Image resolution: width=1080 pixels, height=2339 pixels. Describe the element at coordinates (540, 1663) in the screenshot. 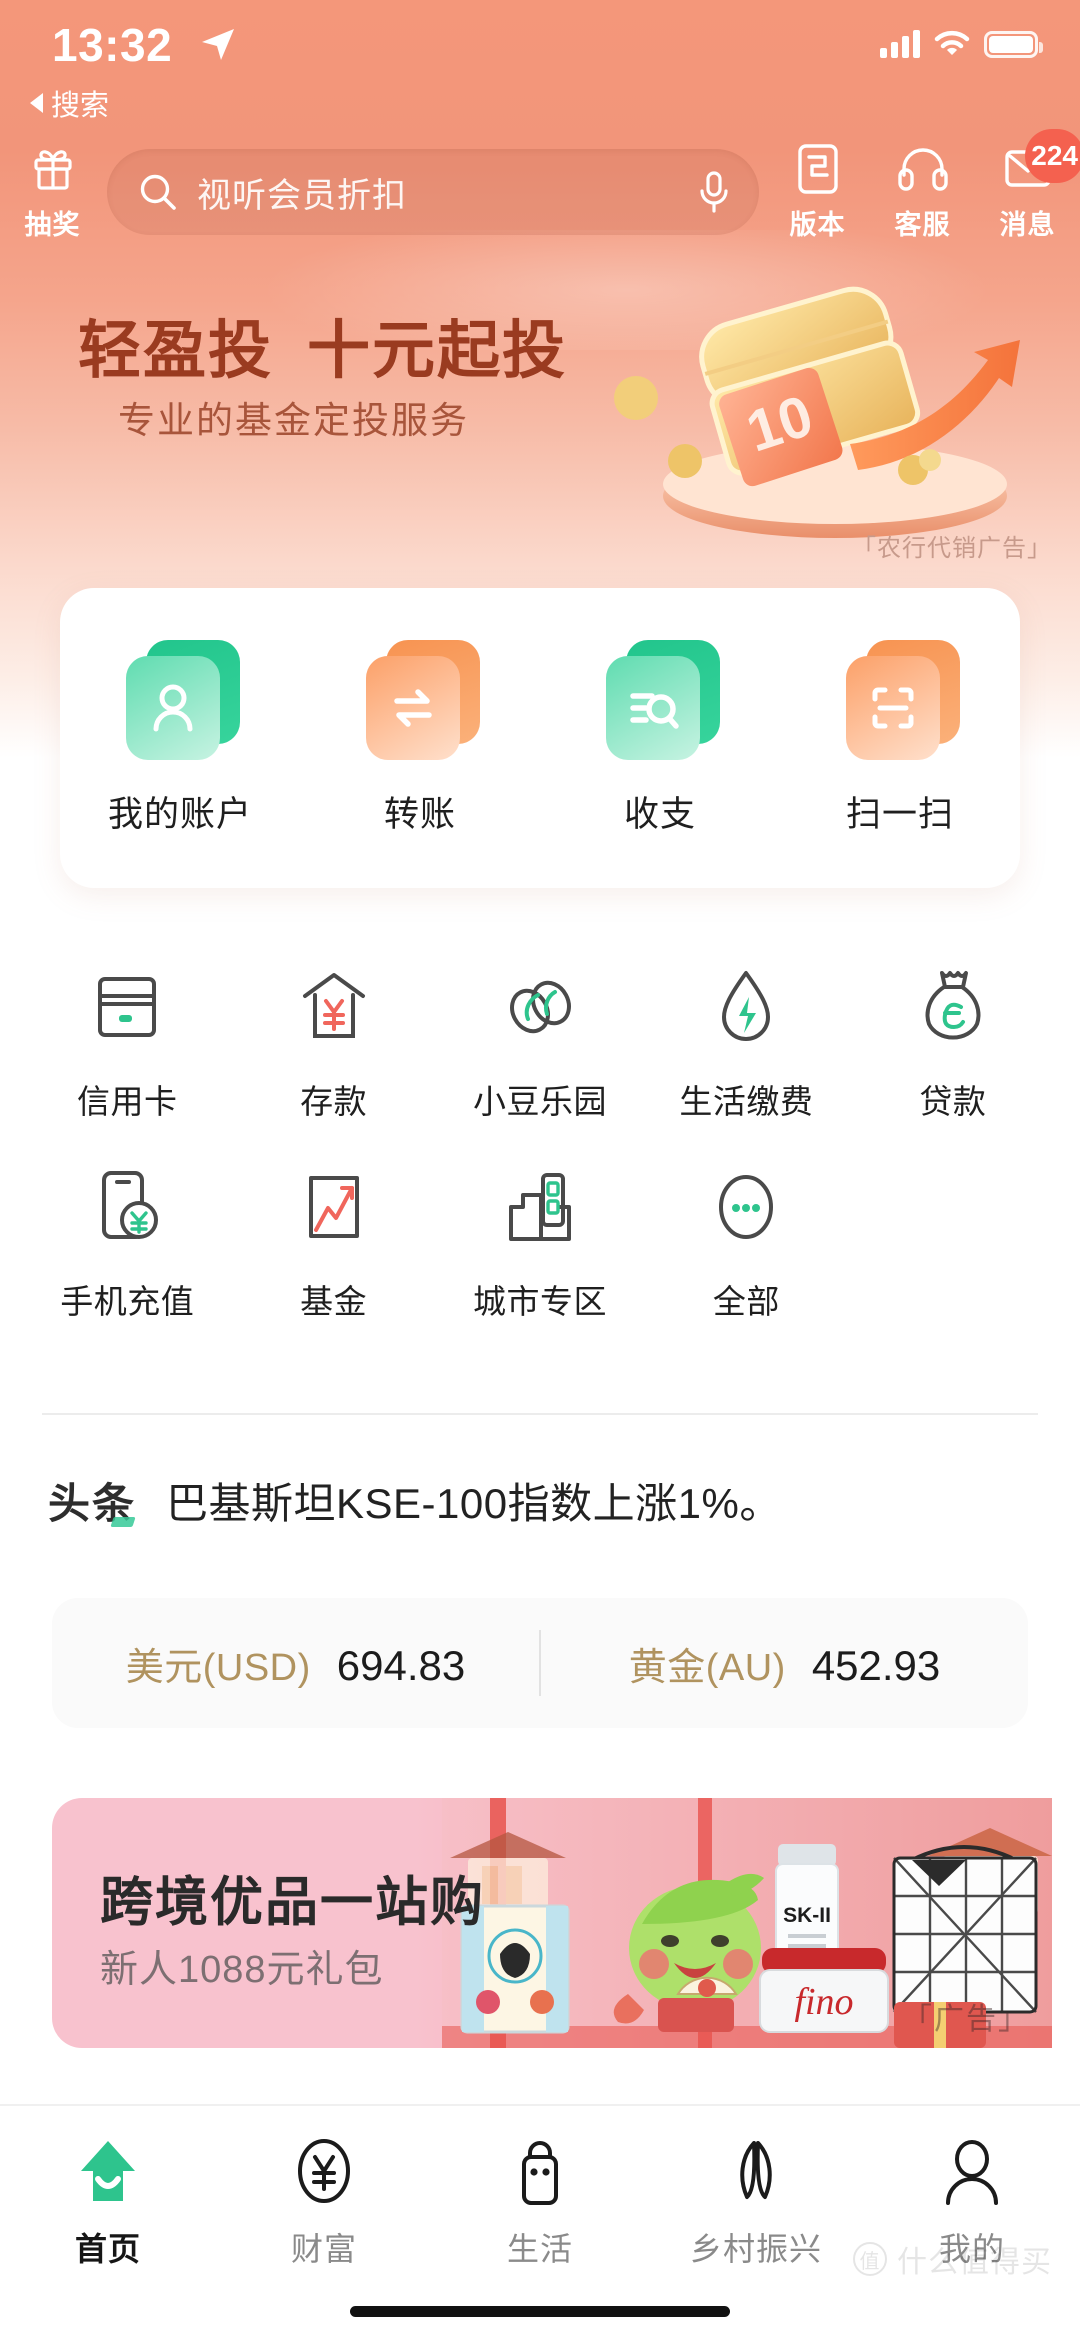

I see `exchange-rates-card: 美元(USD) 694.83 黄金(AU) 452.93` at that location.